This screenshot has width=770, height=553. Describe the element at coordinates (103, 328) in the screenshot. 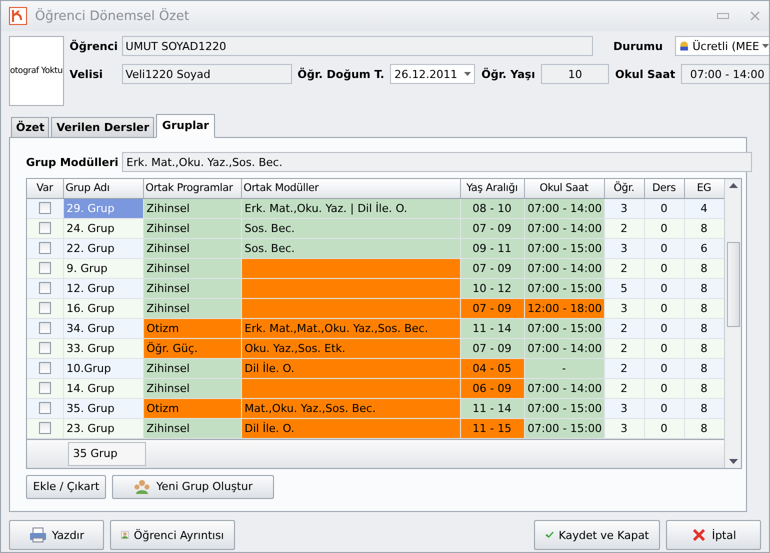

I see `group-name-cell: 34. Grup` at that location.